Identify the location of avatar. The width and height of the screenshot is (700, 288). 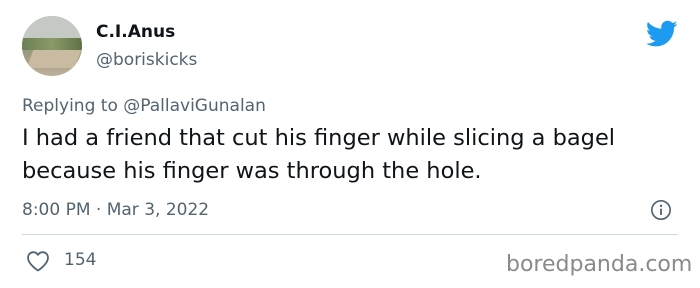
(52, 46).